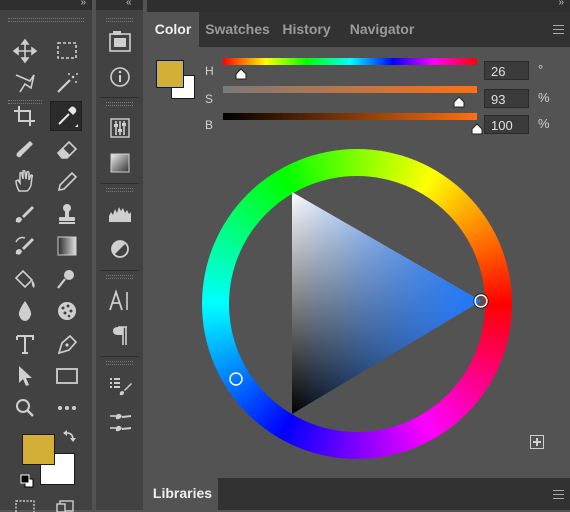 This screenshot has height=512, width=570. What do you see at coordinates (38, 449) in the screenshot?
I see `foreground-color-swatch` at bounding box center [38, 449].